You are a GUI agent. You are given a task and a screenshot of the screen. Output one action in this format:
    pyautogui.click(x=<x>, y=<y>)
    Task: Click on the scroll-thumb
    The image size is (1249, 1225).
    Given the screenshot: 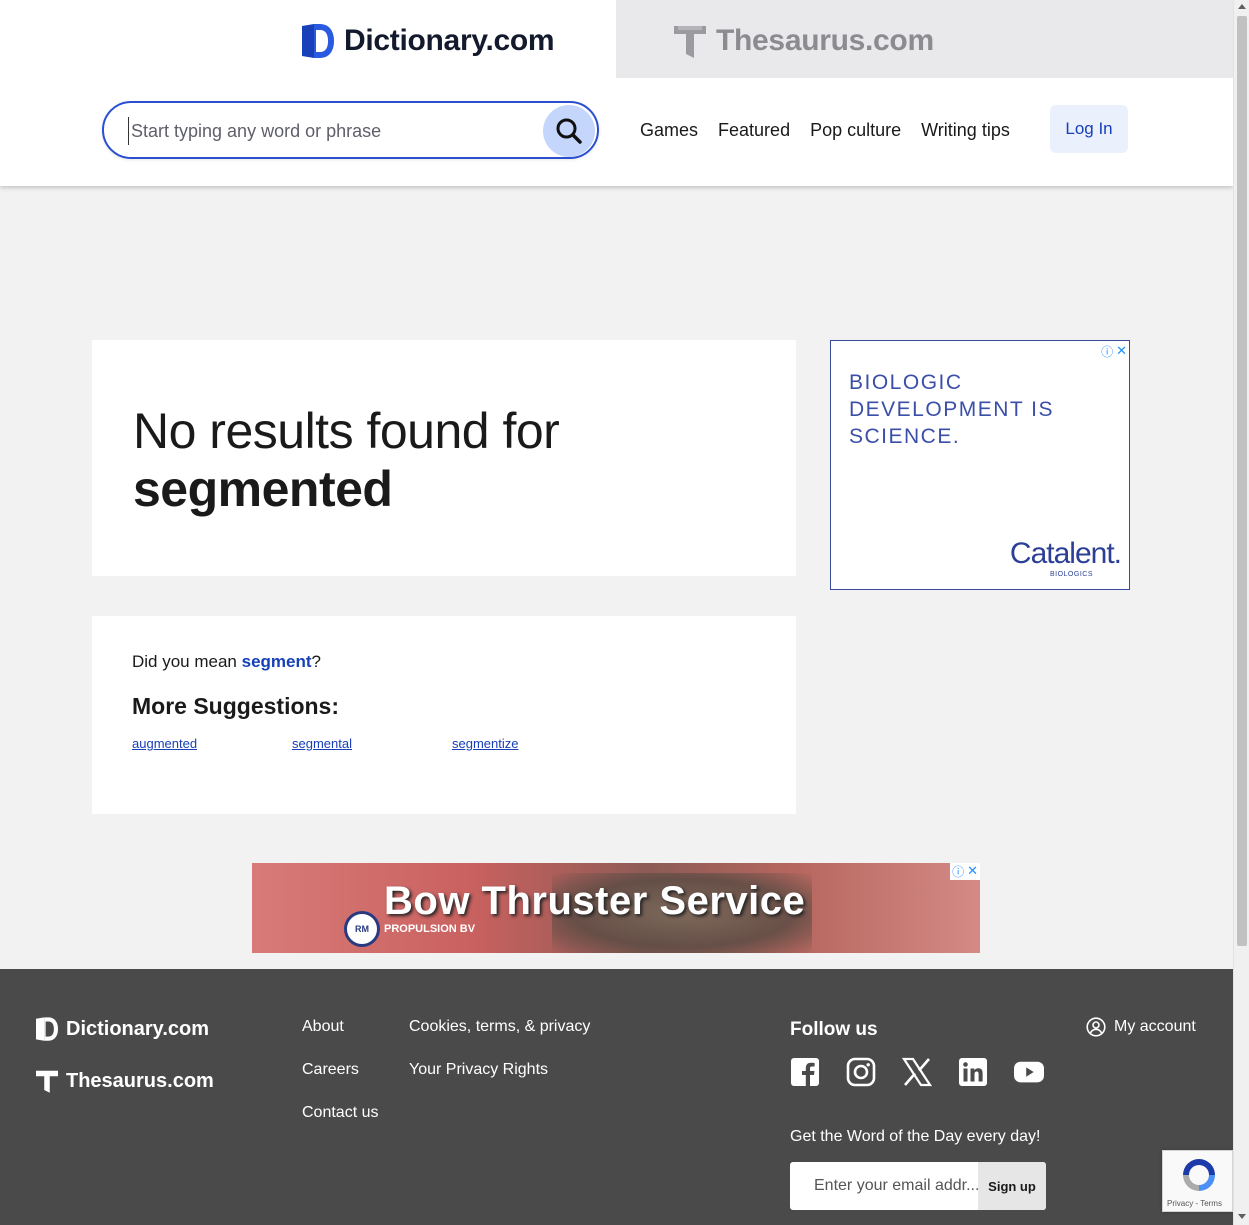 What is the action you would take?
    pyautogui.click(x=1242, y=481)
    